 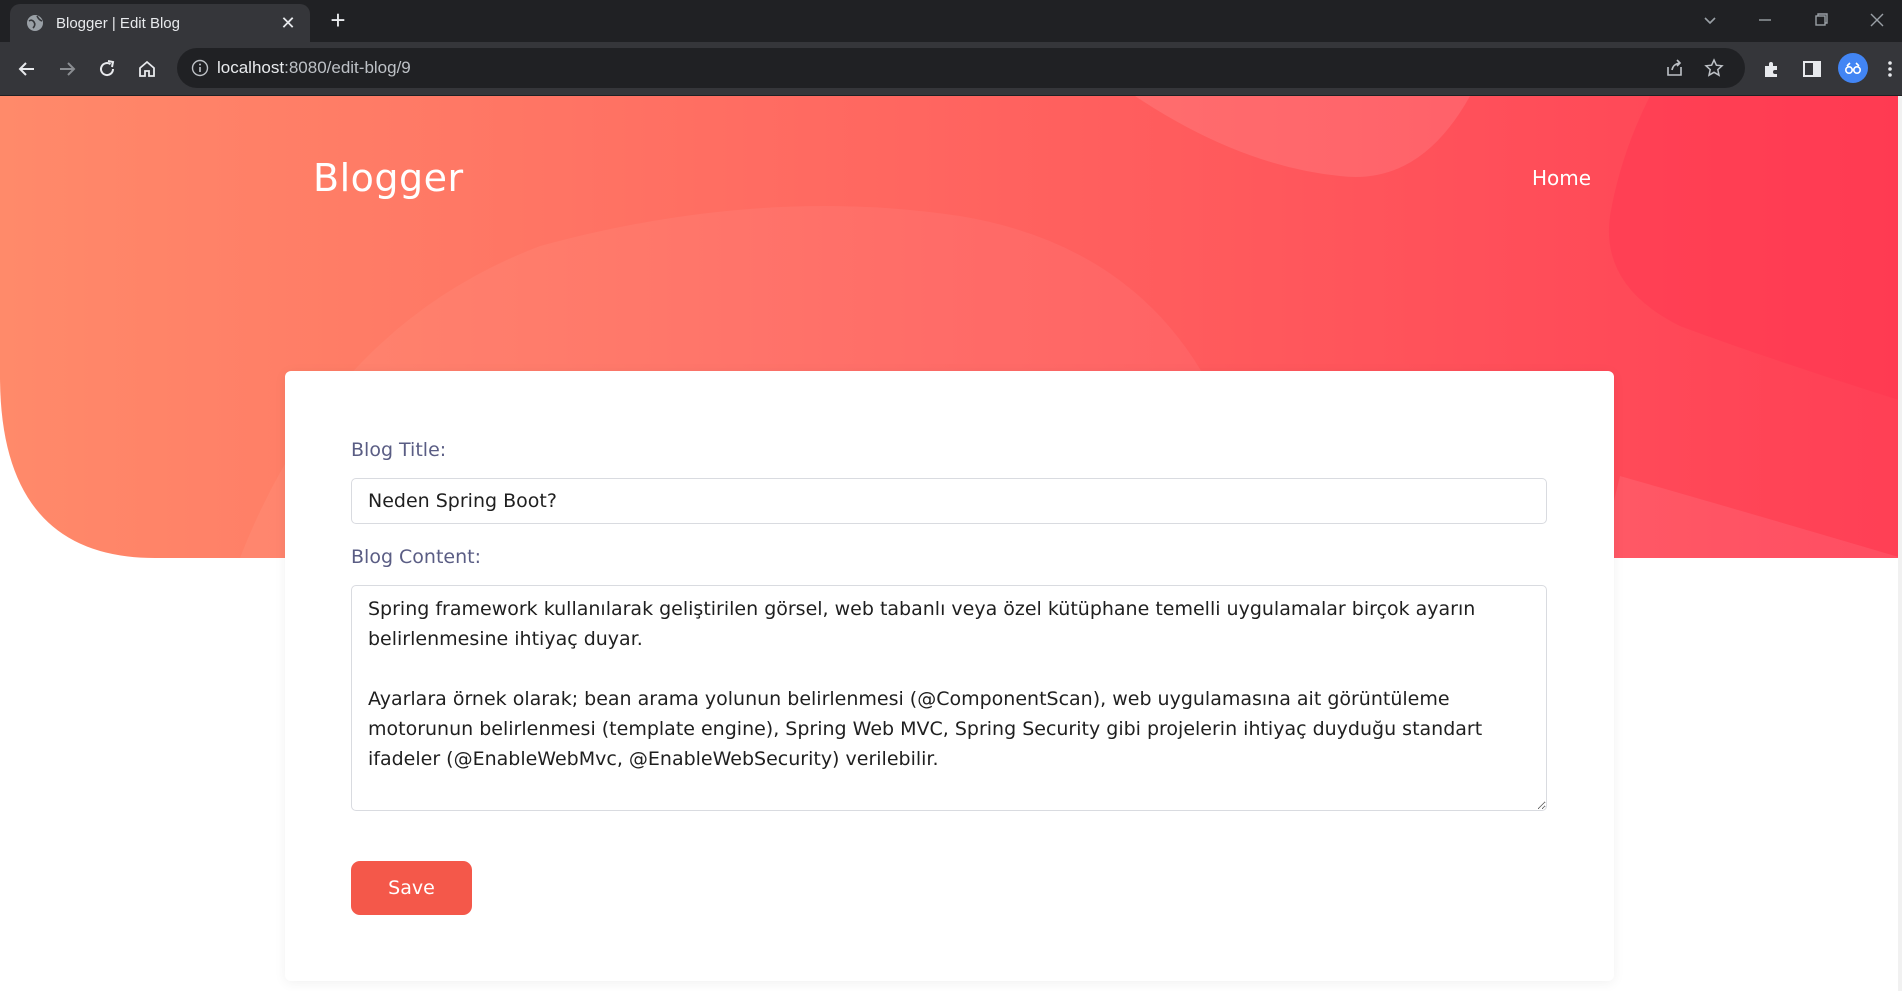 What do you see at coordinates (961, 68) in the screenshot?
I see `address-bar: localhost:8080/edit-blog/9` at bounding box center [961, 68].